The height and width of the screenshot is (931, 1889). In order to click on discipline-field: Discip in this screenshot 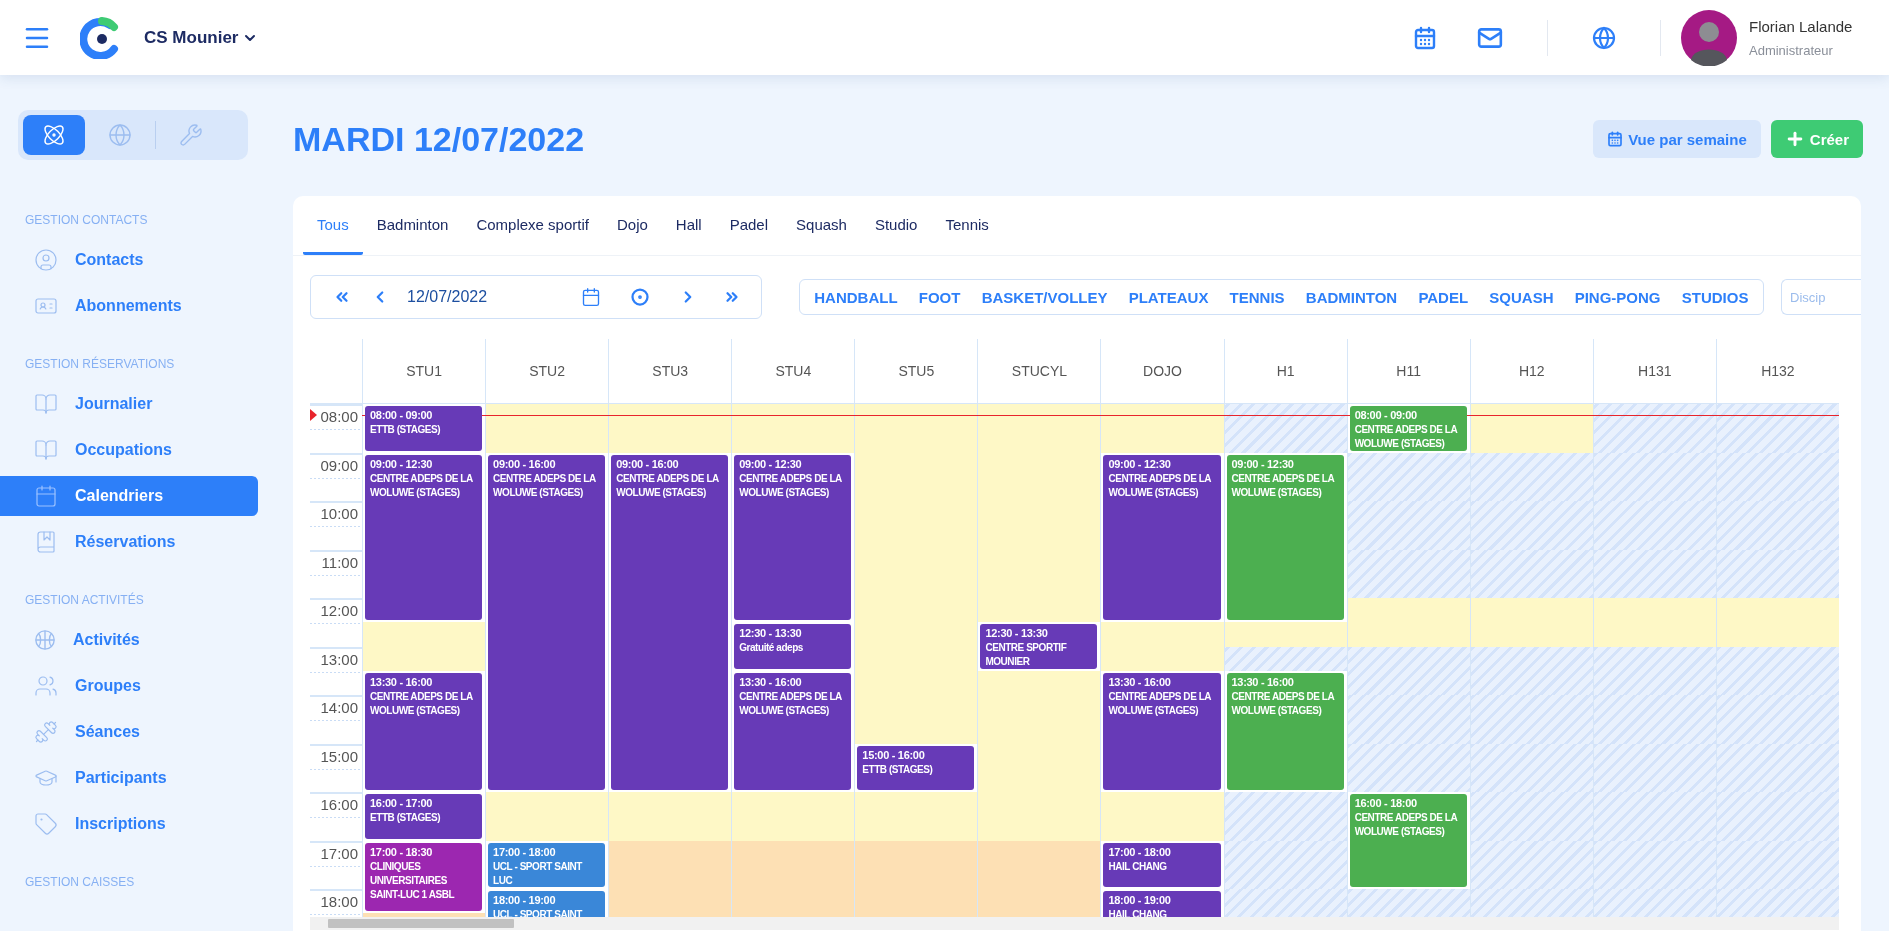, I will do `click(1821, 297)`.